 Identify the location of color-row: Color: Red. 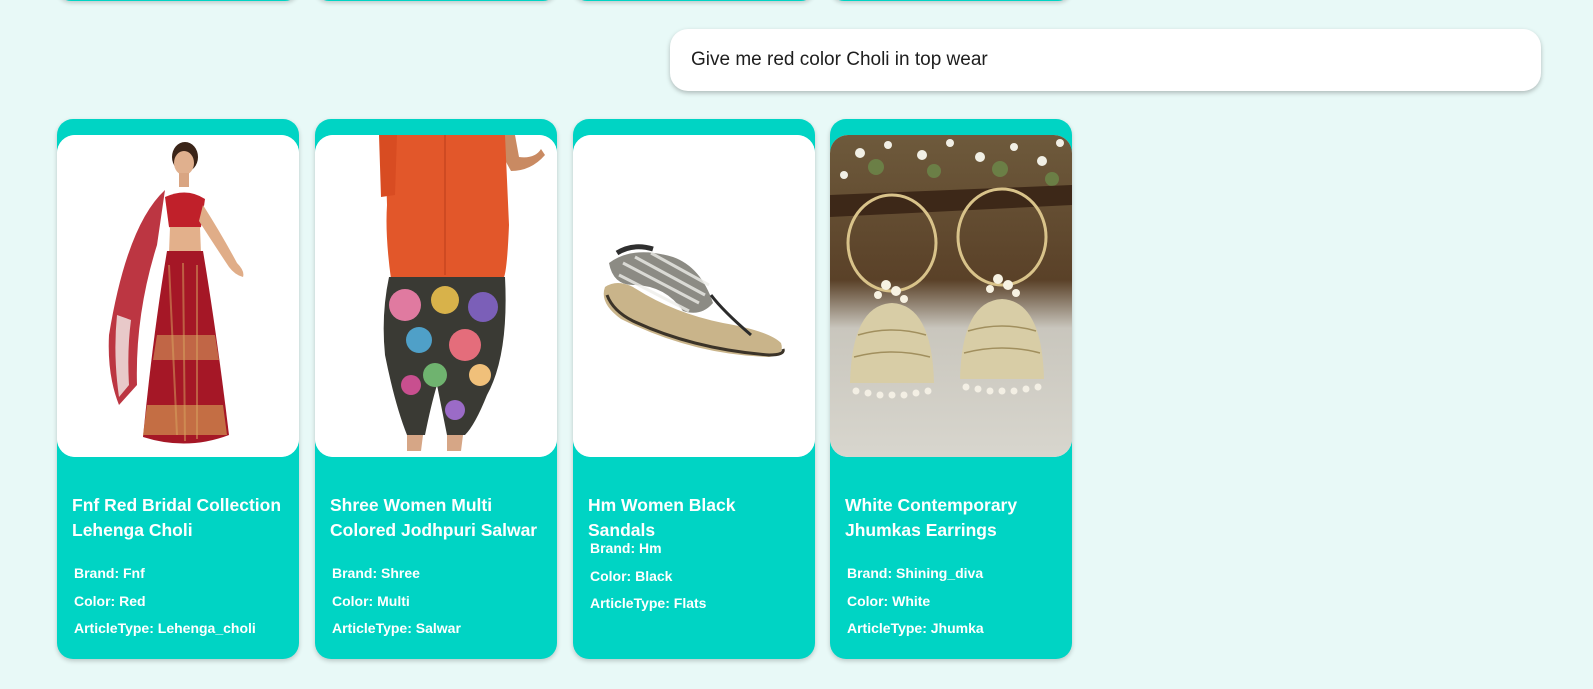
(184, 602).